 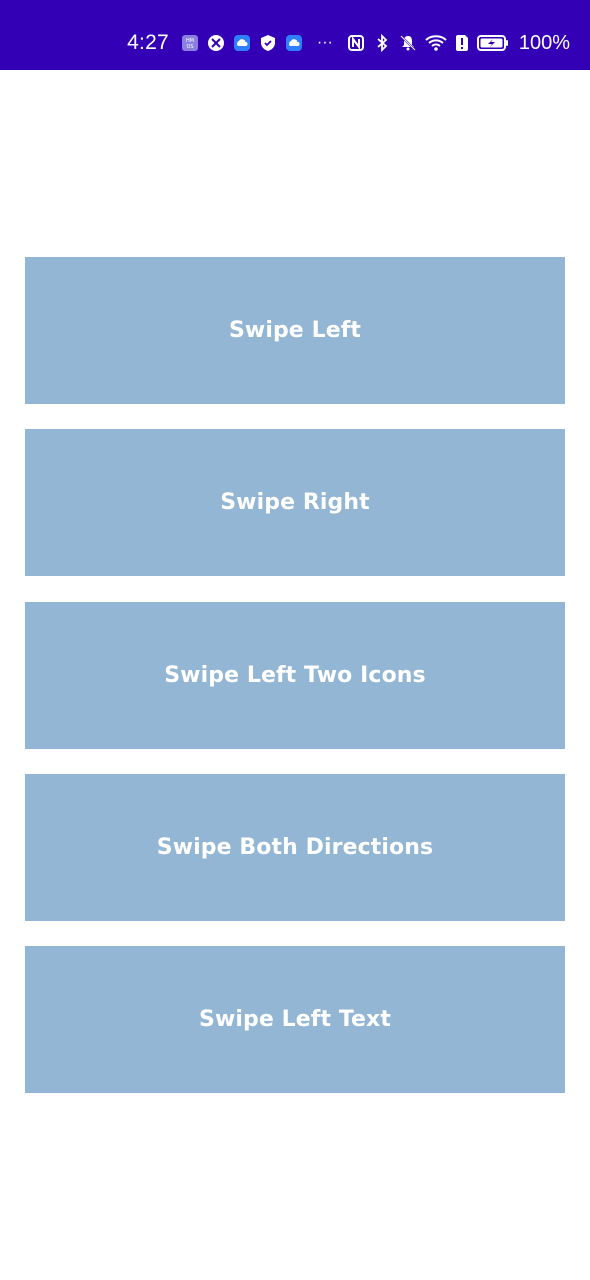 What do you see at coordinates (382, 43) in the screenshot?
I see `bluetooth-icon` at bounding box center [382, 43].